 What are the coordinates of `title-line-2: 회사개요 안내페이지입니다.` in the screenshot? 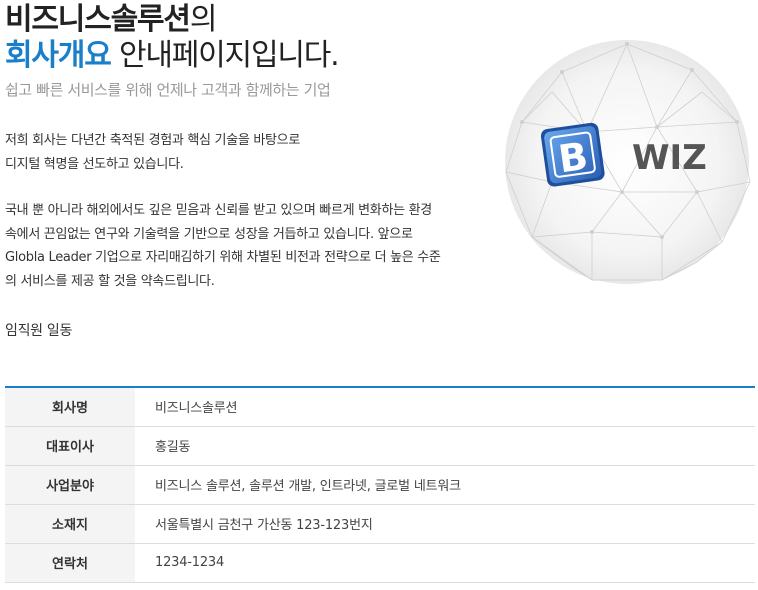 It's located at (172, 56).